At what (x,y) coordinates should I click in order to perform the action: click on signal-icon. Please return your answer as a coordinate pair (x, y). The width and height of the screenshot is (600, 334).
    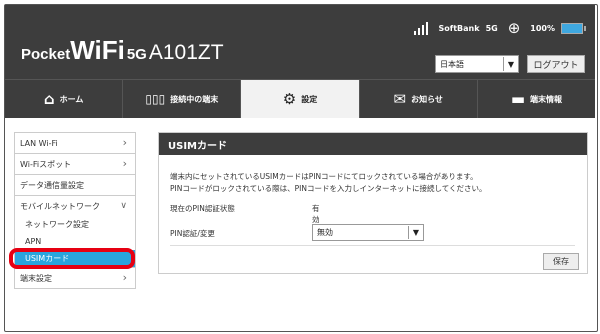
    Looking at the image, I should click on (423, 28).